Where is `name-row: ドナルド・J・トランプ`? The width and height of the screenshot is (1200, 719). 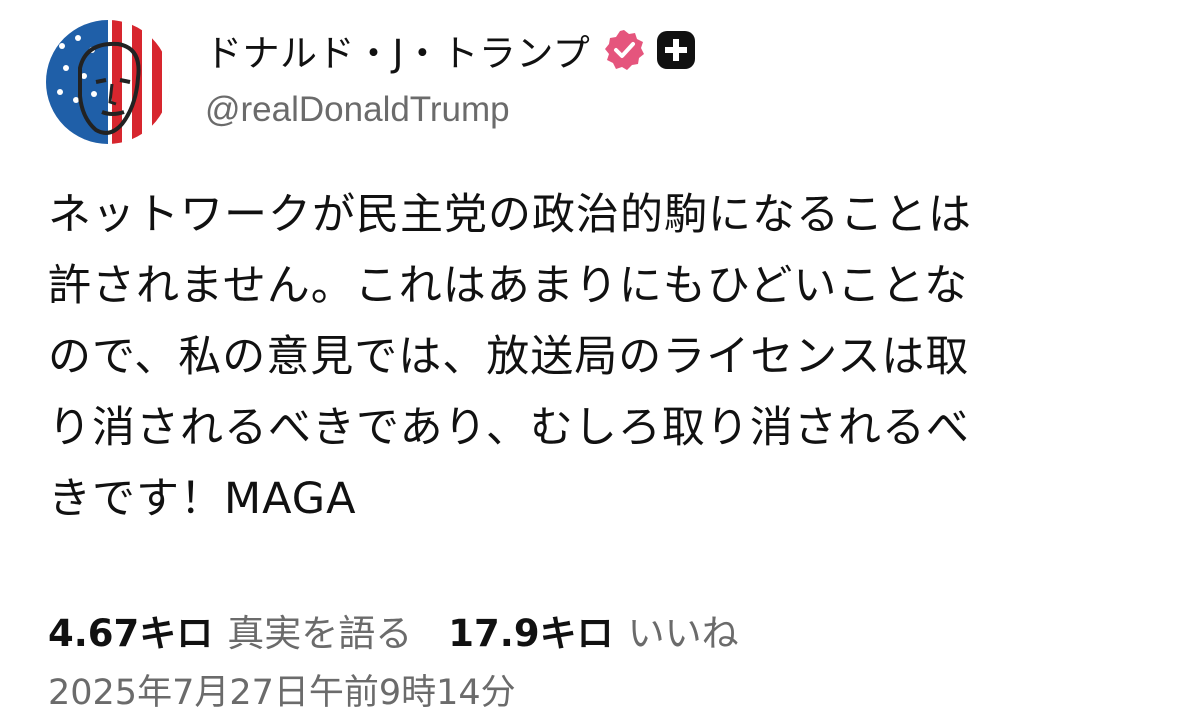
name-row: ドナルド・J・トランプ is located at coordinates (450, 50).